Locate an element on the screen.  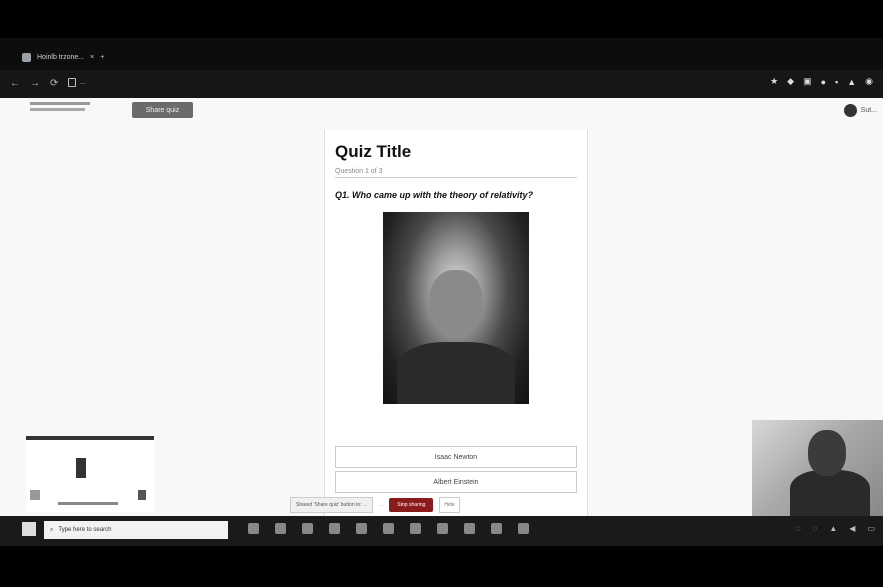
divider is located at coordinates (456, 177).